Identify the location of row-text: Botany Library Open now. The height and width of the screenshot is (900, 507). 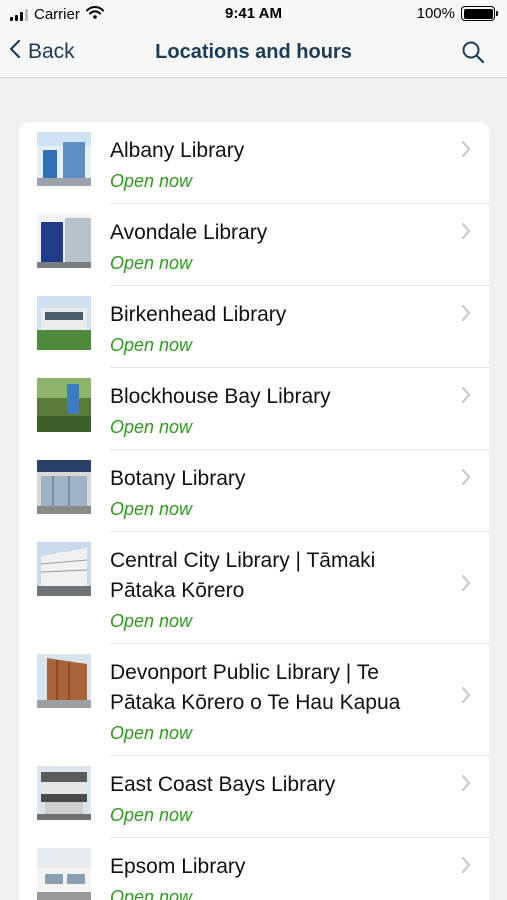
(199, 487).